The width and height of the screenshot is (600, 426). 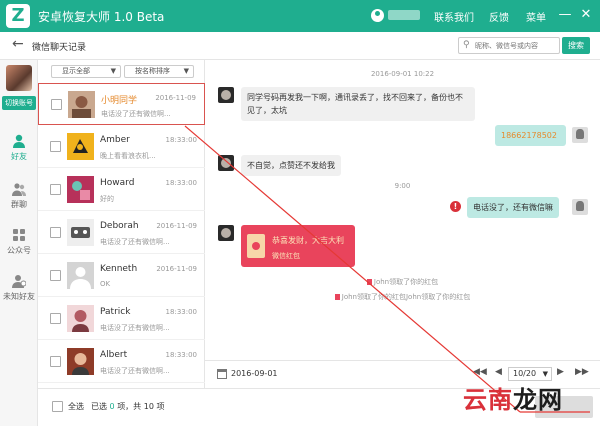 What do you see at coordinates (586, 15) in the screenshot?
I see `close-icon: ✕` at bounding box center [586, 15].